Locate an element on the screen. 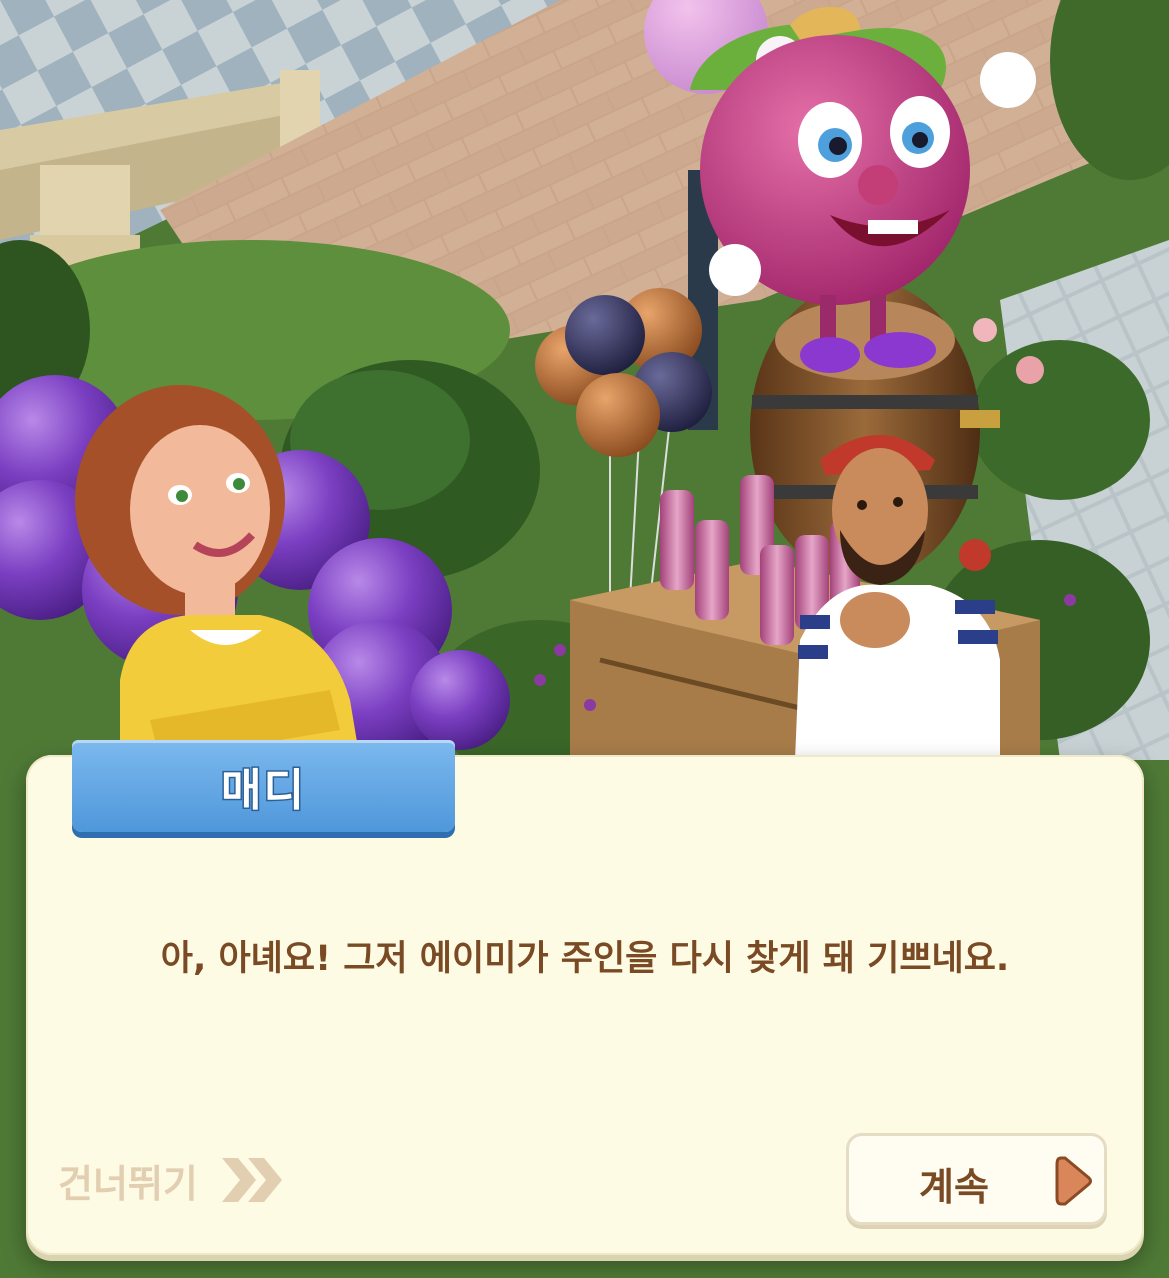  continue-label: 계속 is located at coordinates (954, 1187).